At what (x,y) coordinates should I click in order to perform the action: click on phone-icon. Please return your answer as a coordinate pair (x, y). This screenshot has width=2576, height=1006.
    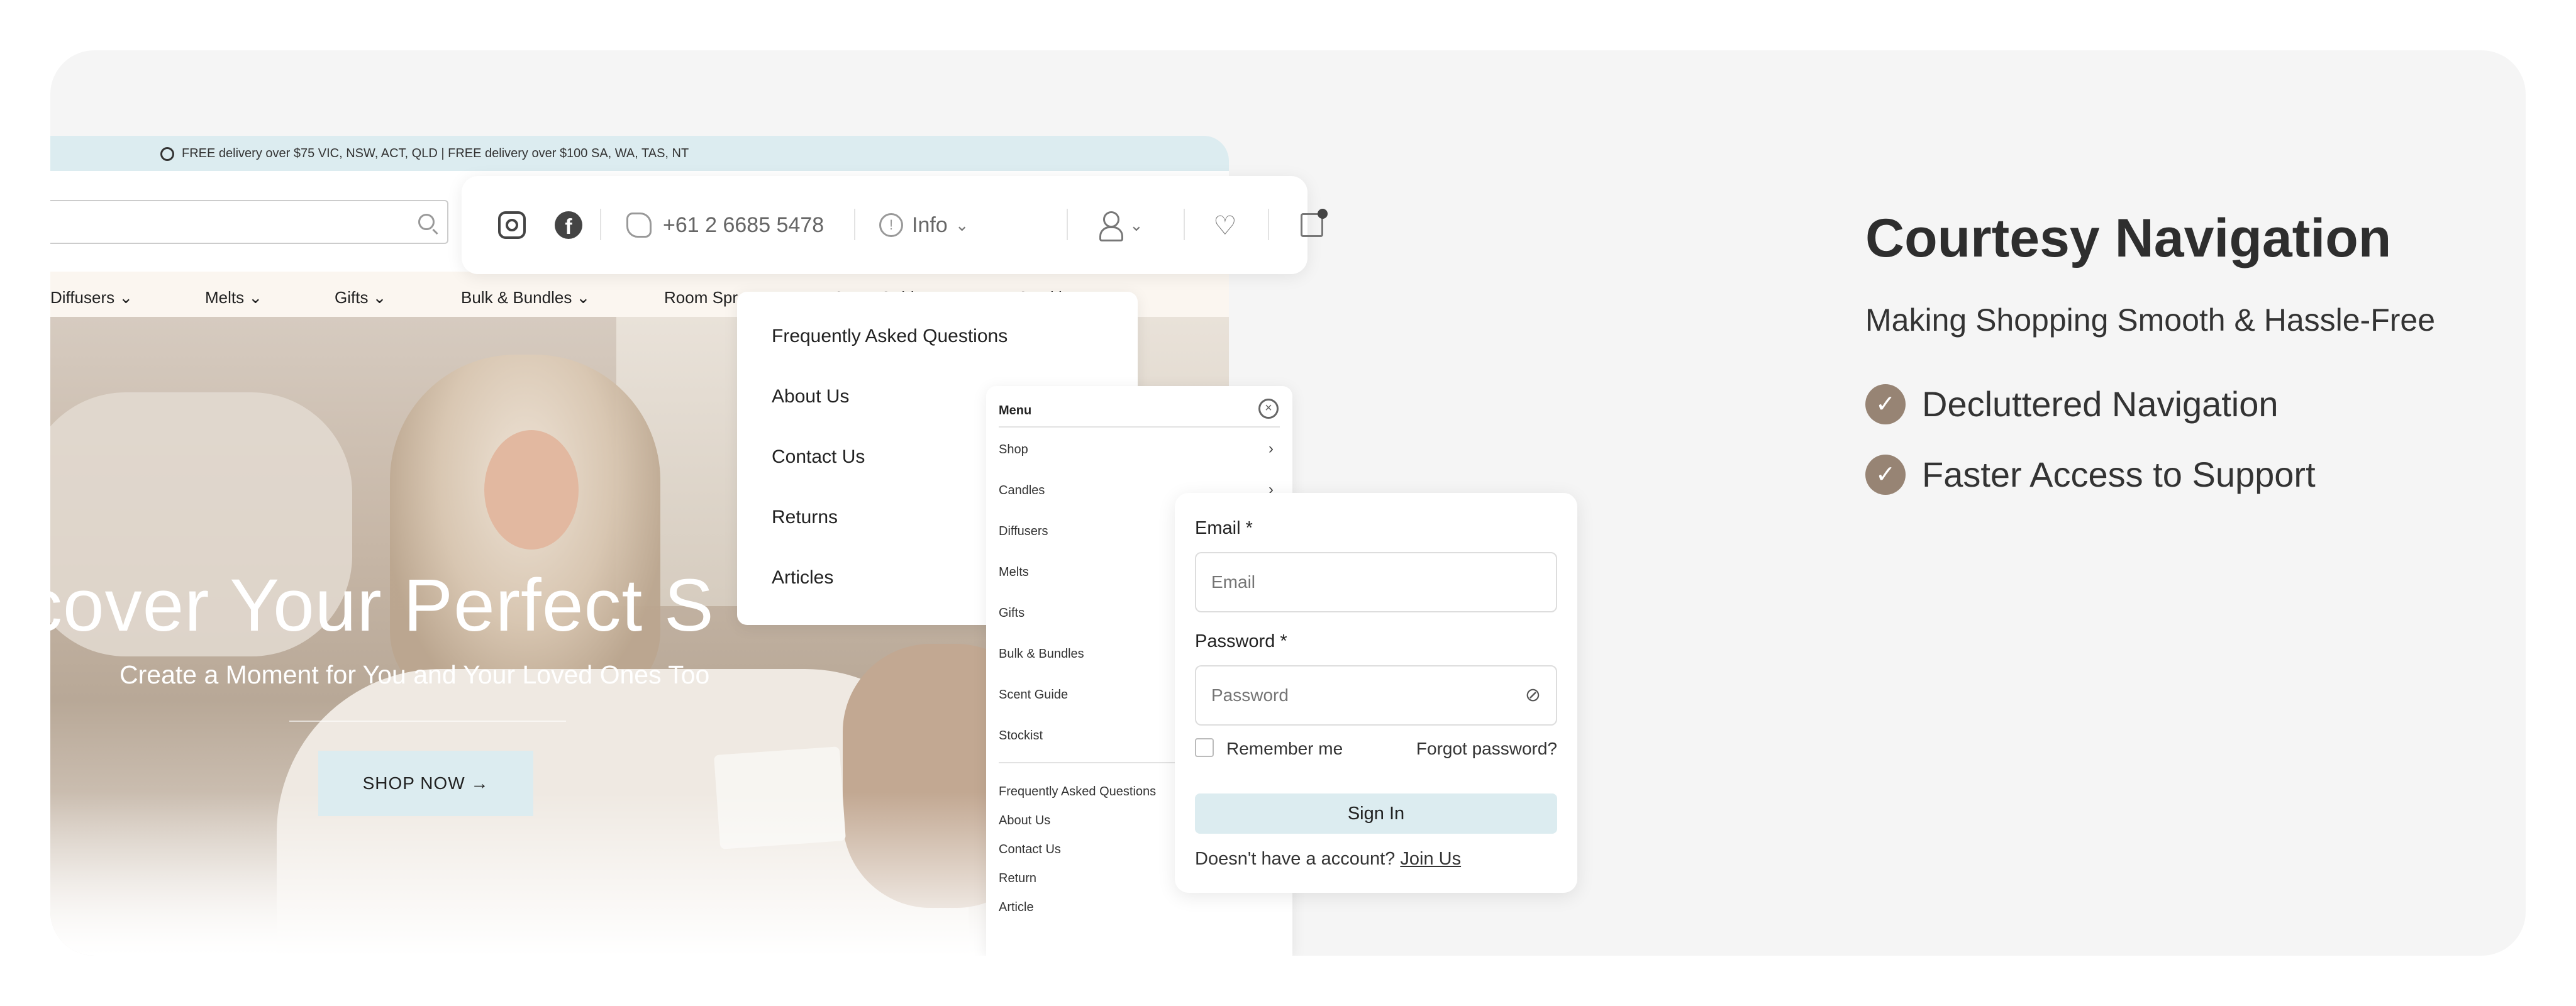
    Looking at the image, I should click on (639, 226).